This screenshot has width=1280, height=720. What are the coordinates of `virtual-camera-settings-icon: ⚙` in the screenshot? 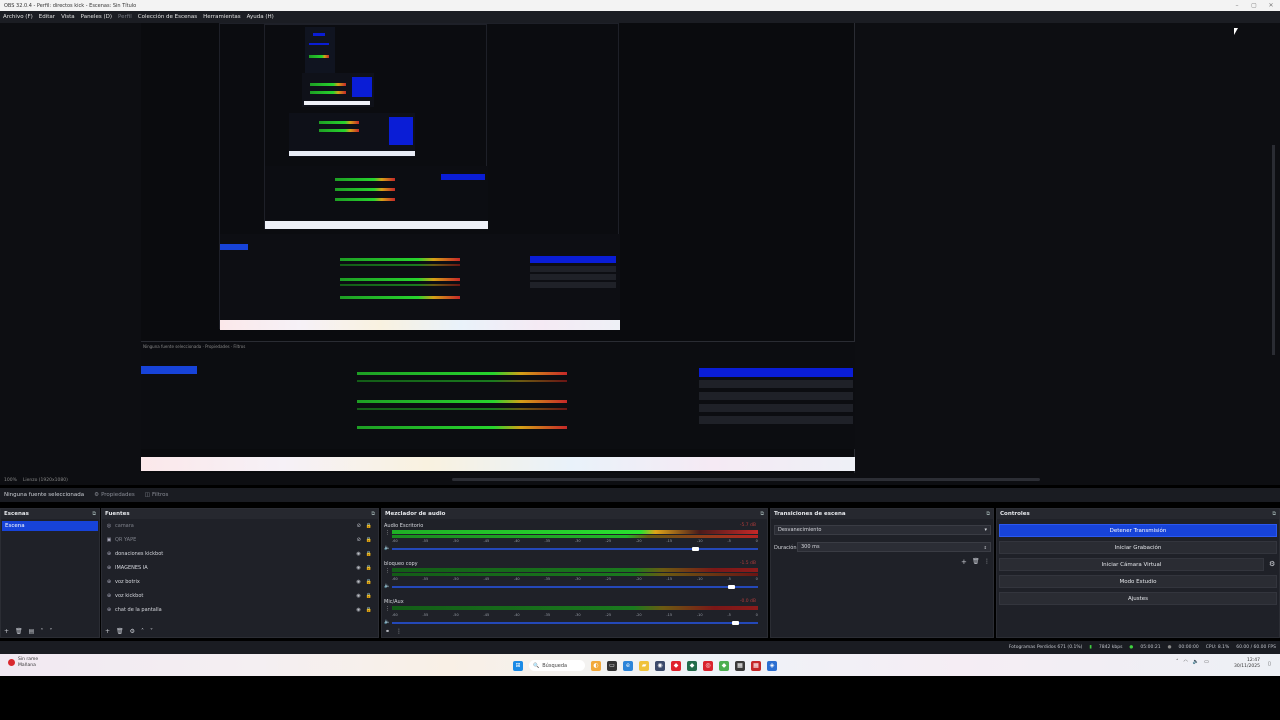 It's located at (1272, 564).